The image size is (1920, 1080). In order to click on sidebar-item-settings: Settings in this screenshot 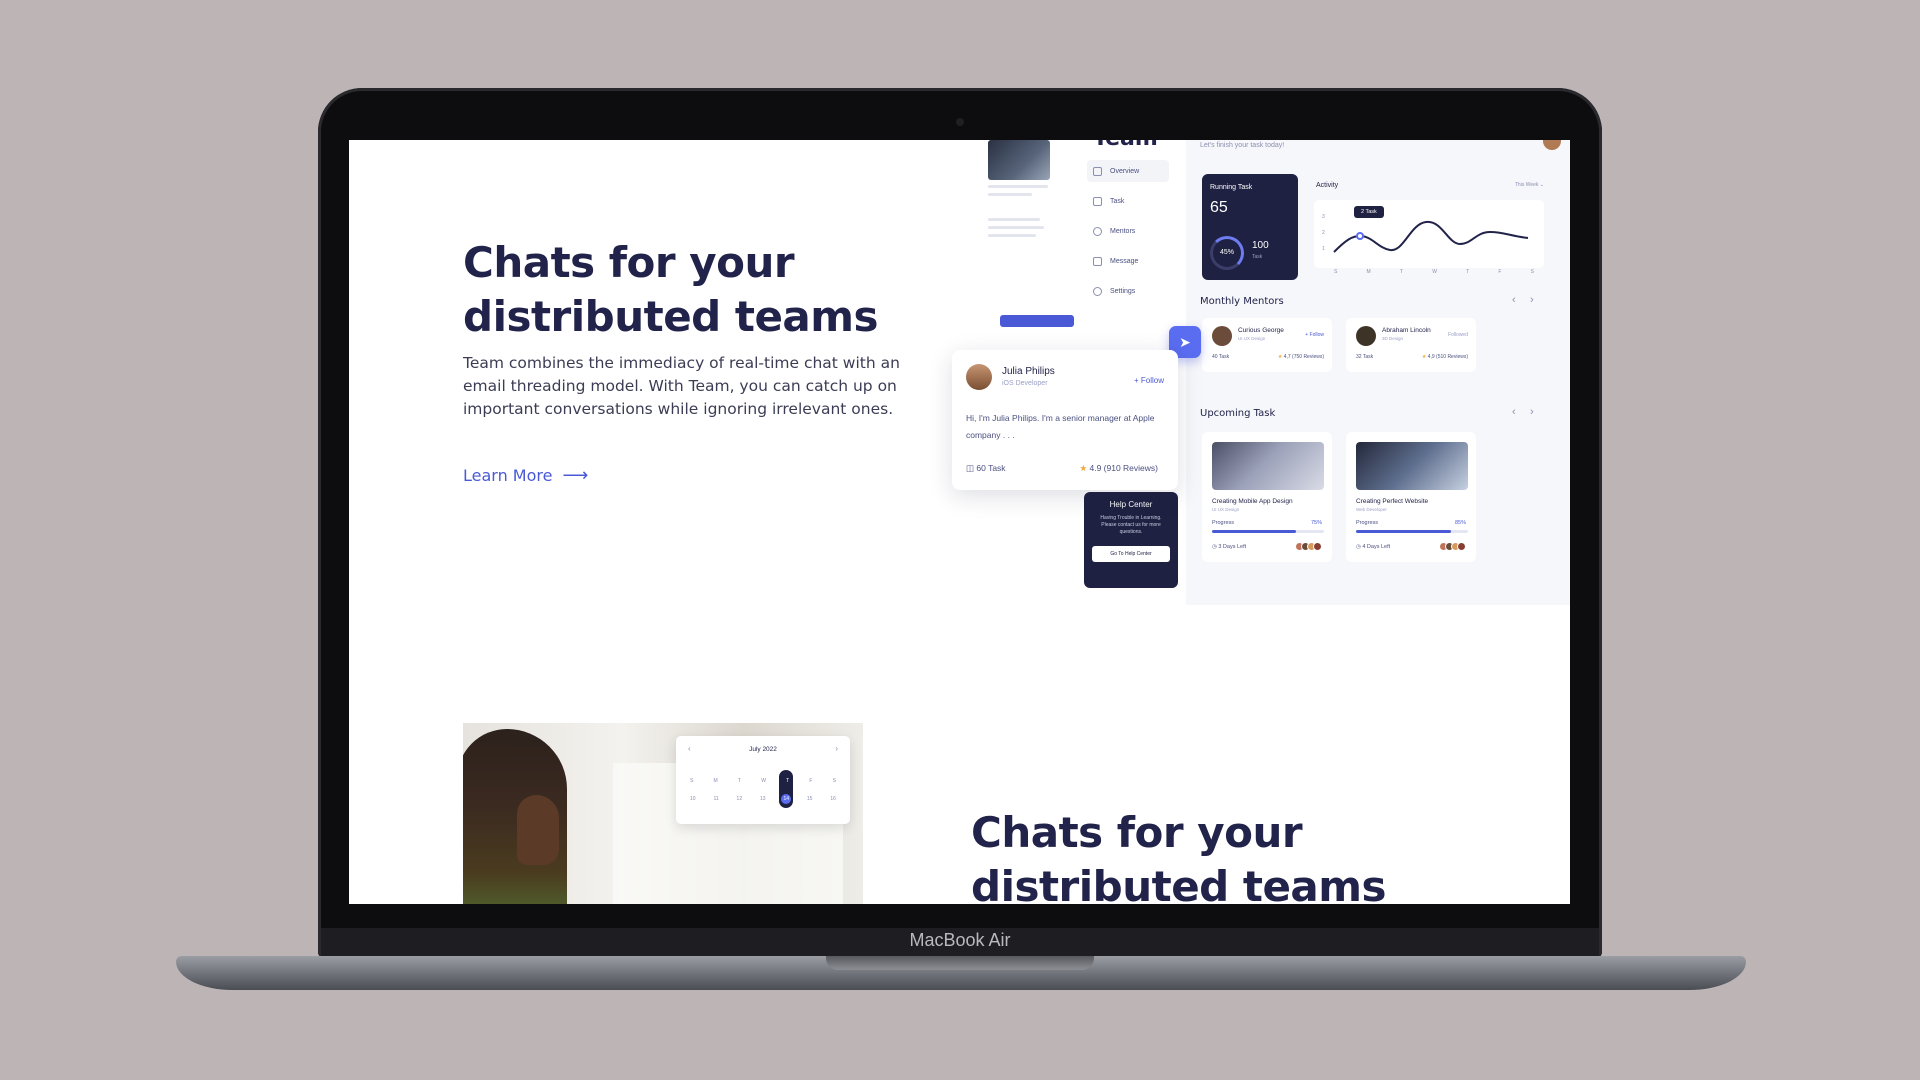, I will do `click(1128, 291)`.